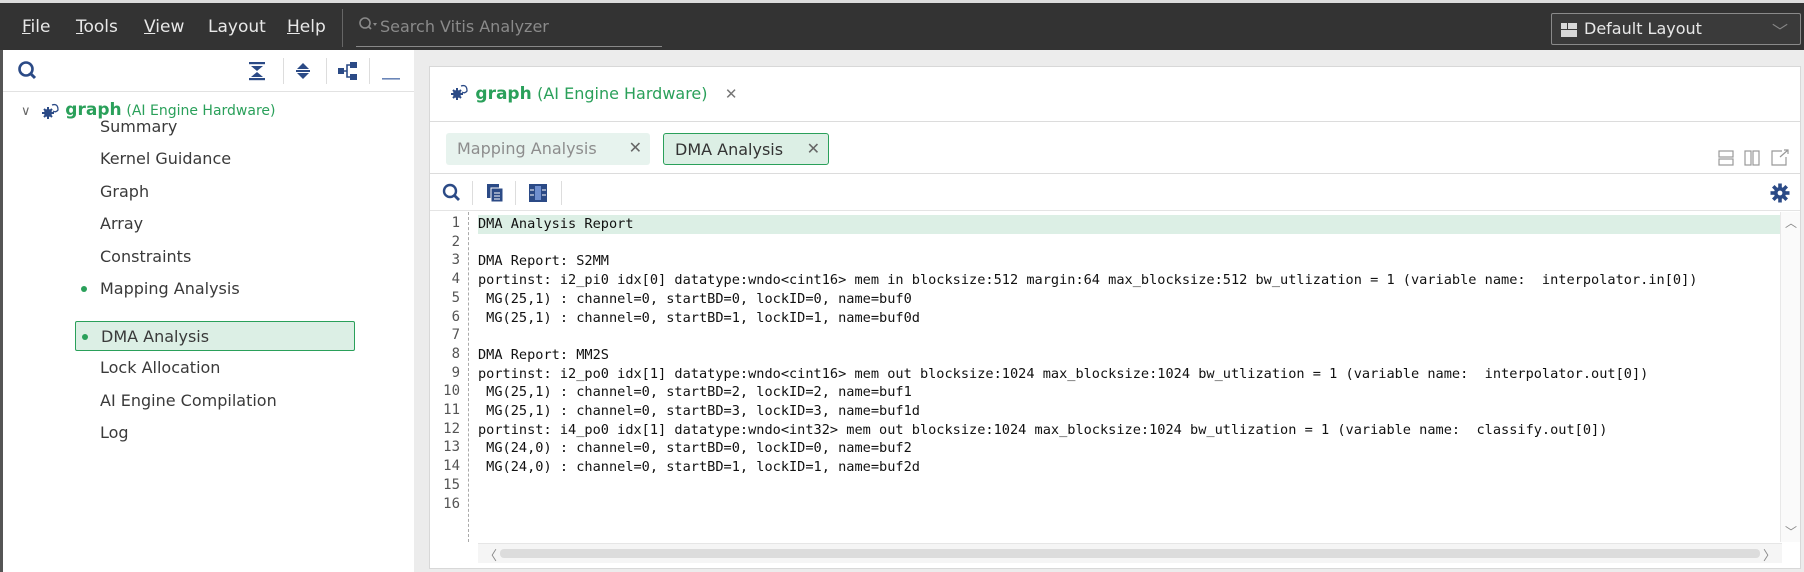 The height and width of the screenshot is (572, 1804). Describe the element at coordinates (543, 261) in the screenshot. I see `code-line-text: DMA Report: S2MM` at that location.